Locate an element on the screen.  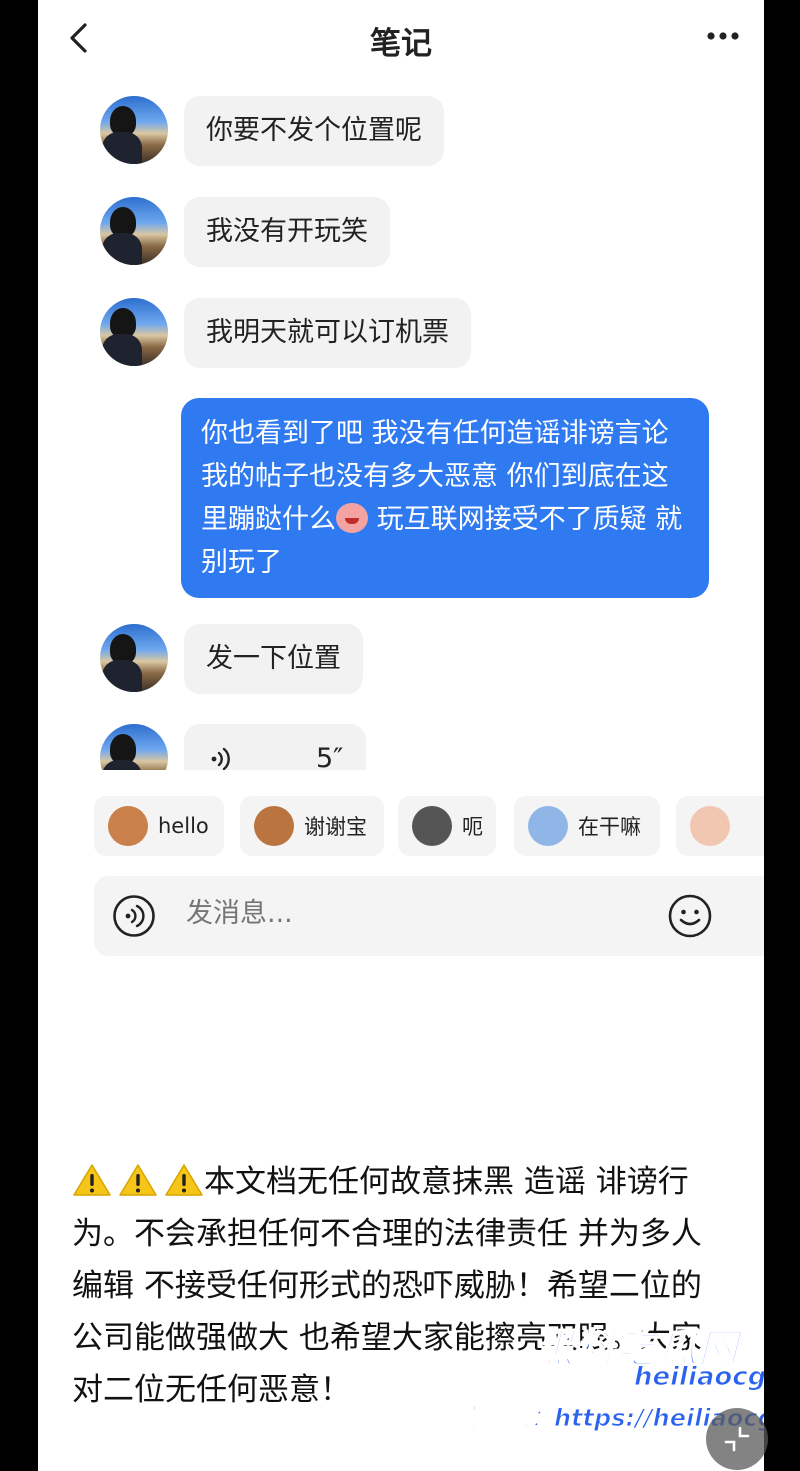
message-bubble: 发一下位置 is located at coordinates (273, 659).